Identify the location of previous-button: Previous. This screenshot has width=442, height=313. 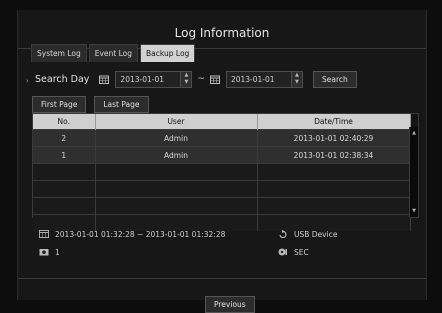
(230, 304).